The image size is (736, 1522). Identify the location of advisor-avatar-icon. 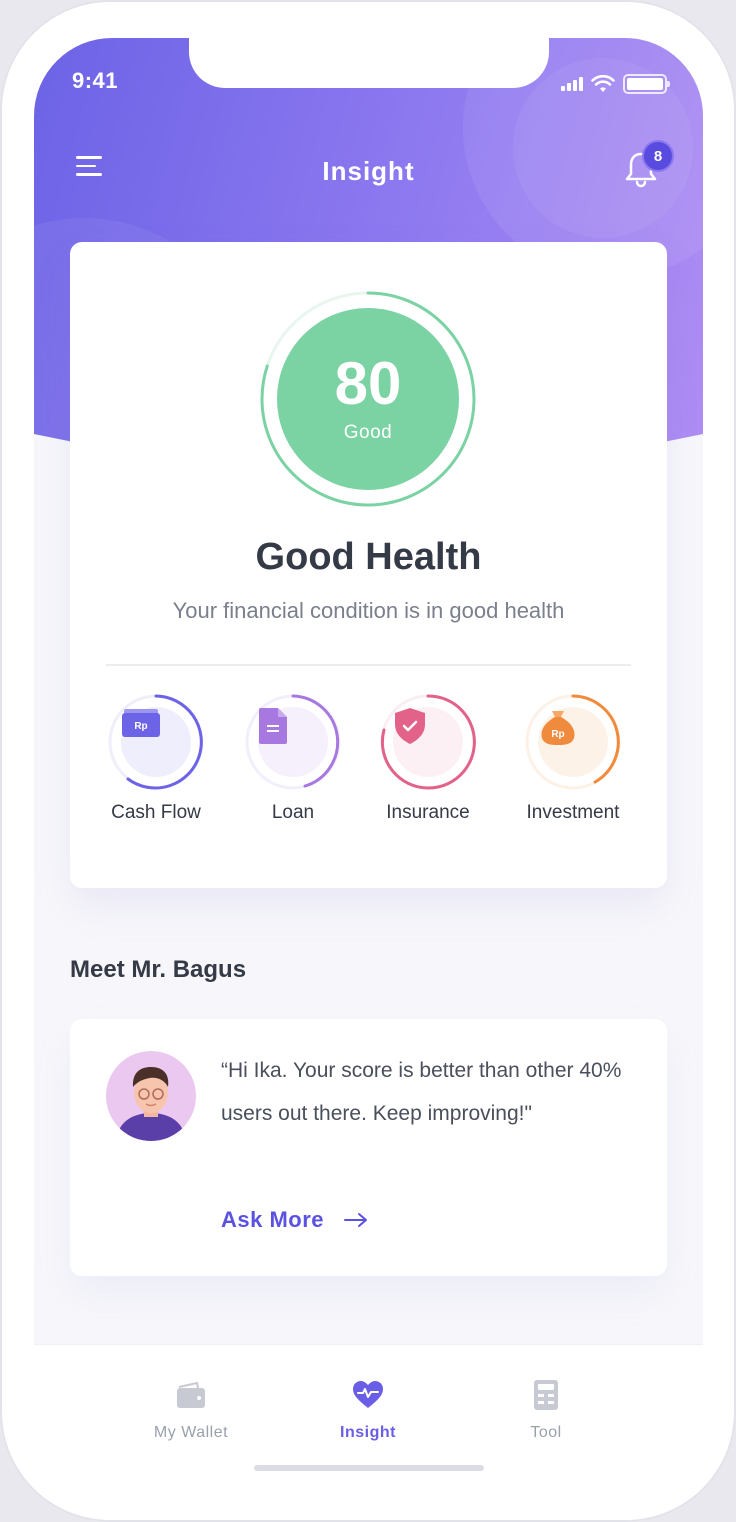
(151, 1104).